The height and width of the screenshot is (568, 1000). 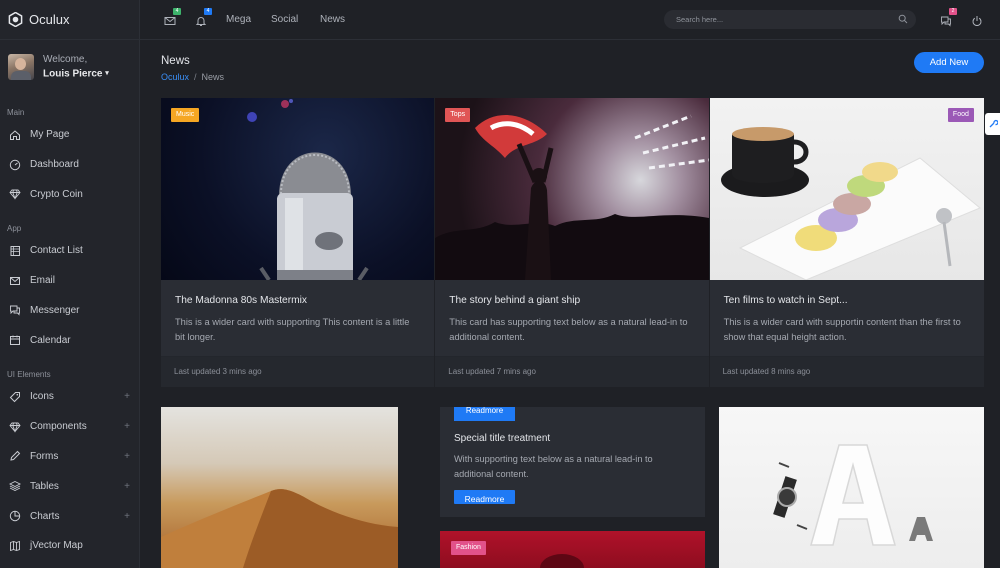 I want to click on breadcrumb-home-link: Oculux, so click(x=175, y=77).